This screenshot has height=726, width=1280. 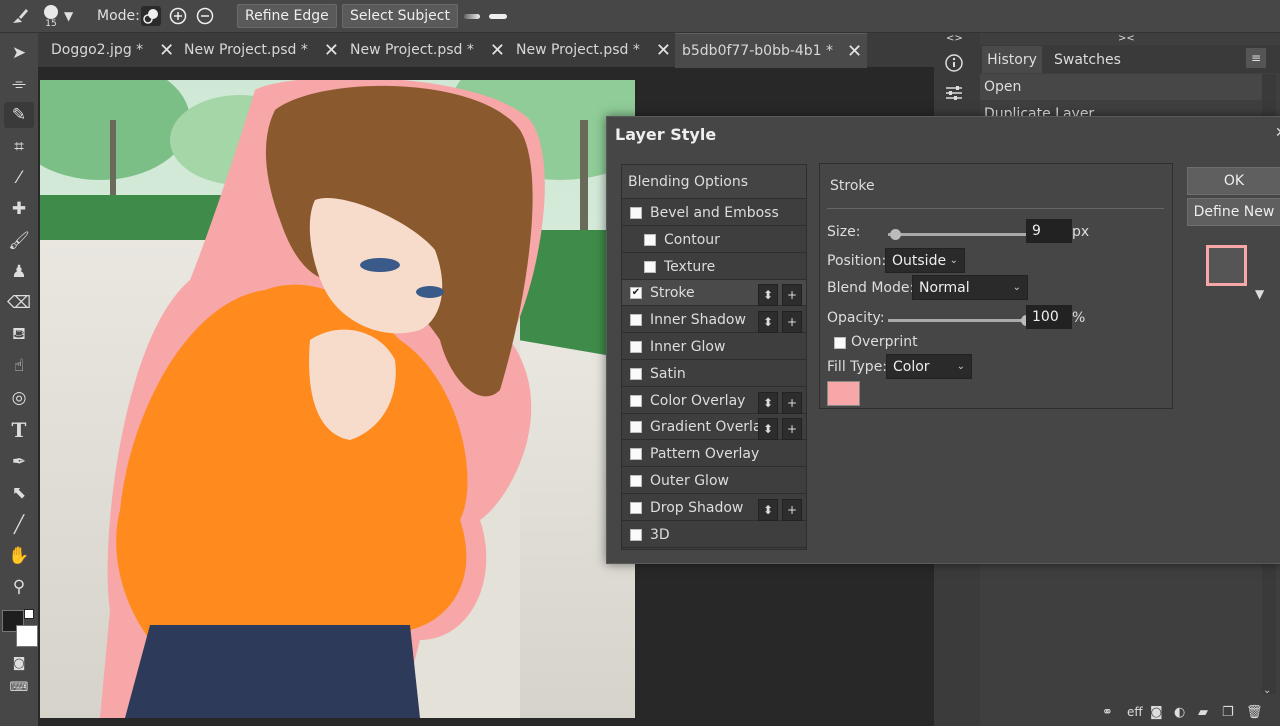 What do you see at coordinates (895, 234) in the screenshot?
I see `size-slider-handle` at bounding box center [895, 234].